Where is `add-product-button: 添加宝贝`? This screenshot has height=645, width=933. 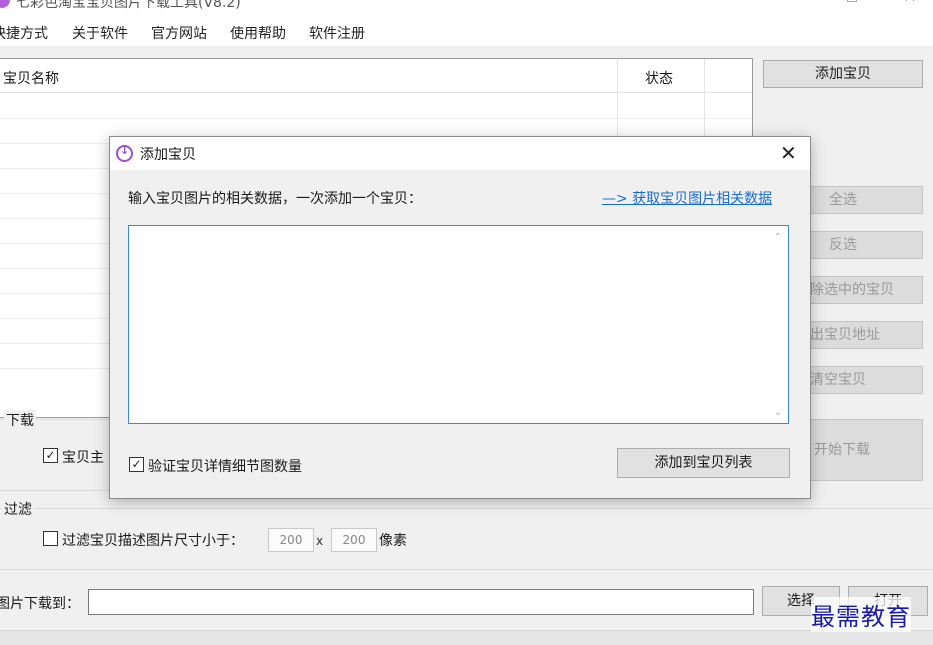 add-product-button: 添加宝贝 is located at coordinates (843, 74).